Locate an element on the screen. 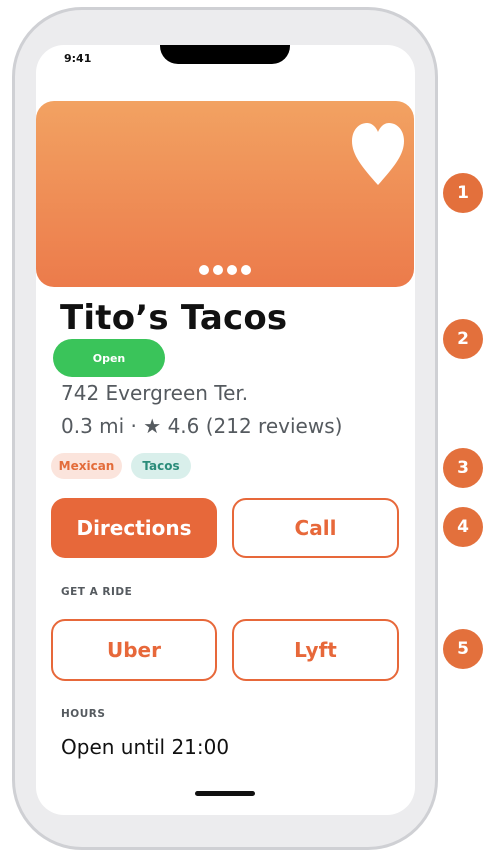  uber-button: Uber is located at coordinates (134, 650).